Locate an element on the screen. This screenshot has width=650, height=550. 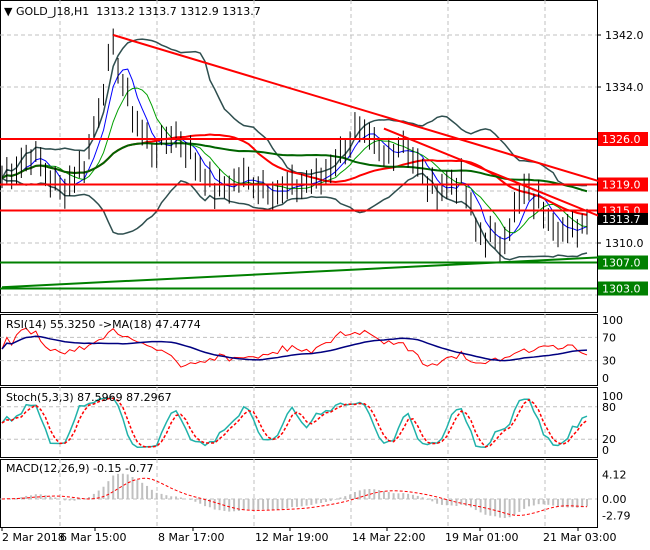
level-label-1303.0: 1303.0 is located at coordinates (621, 289).